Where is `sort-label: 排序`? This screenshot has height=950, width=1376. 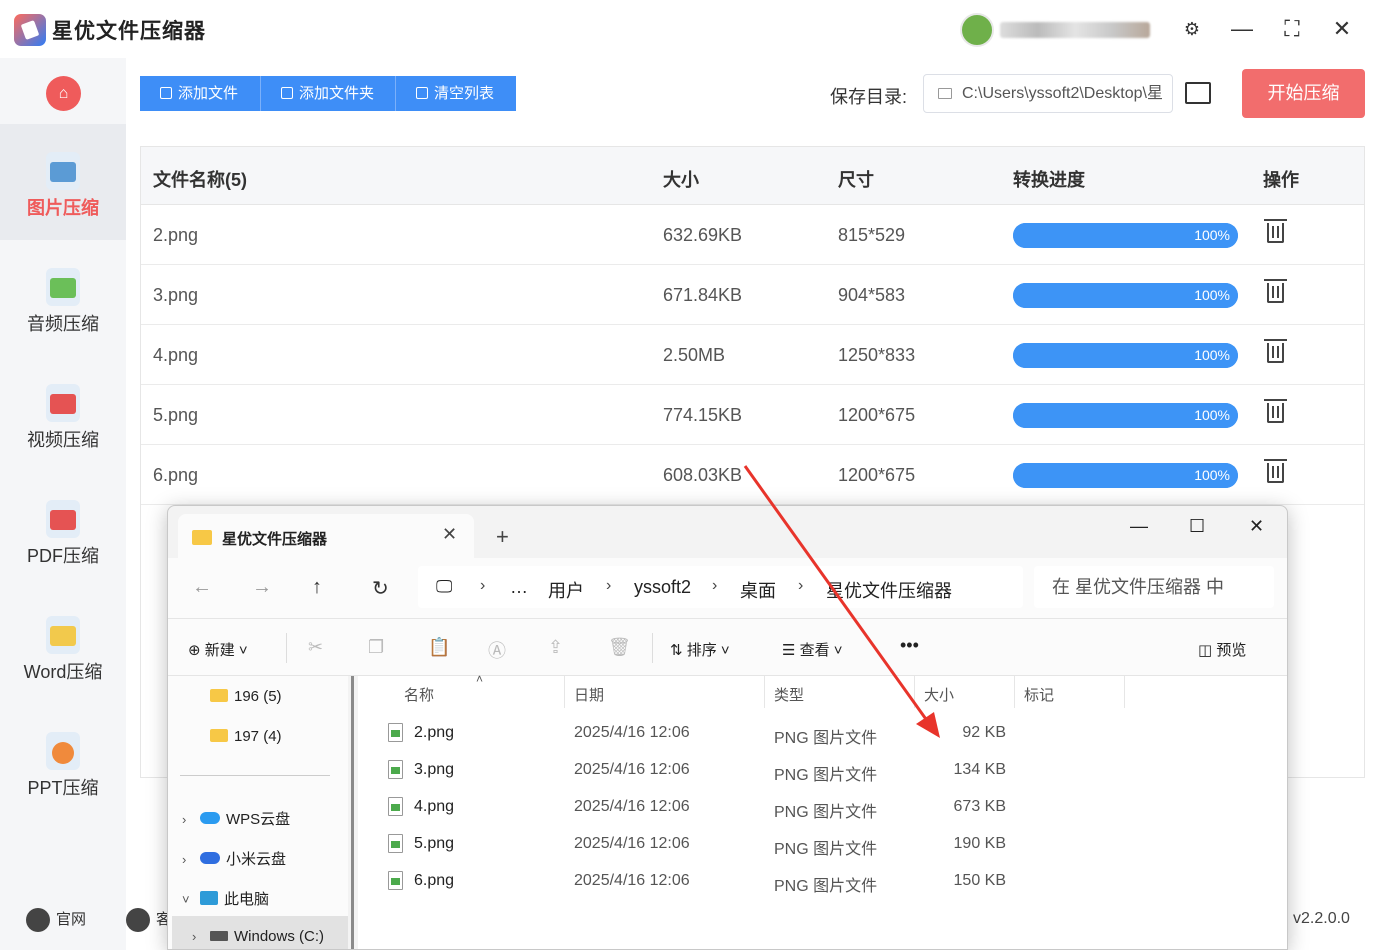 sort-label: 排序 is located at coordinates (701, 650).